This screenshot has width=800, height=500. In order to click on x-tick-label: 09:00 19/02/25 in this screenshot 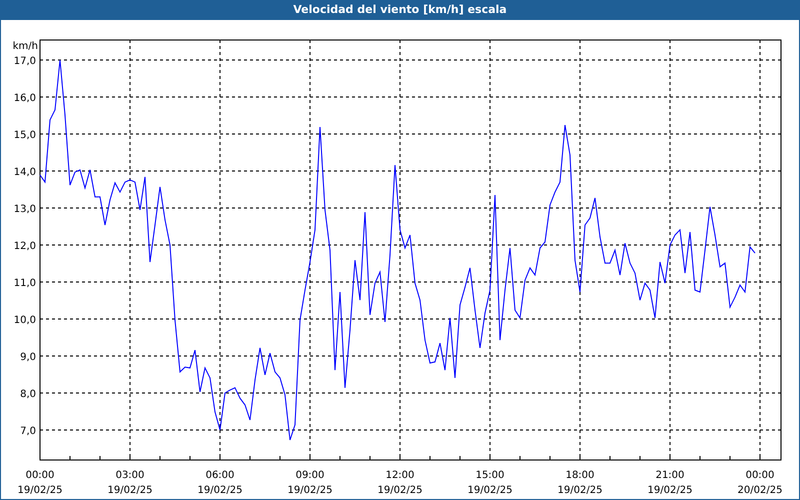, I will do `click(310, 483)`.